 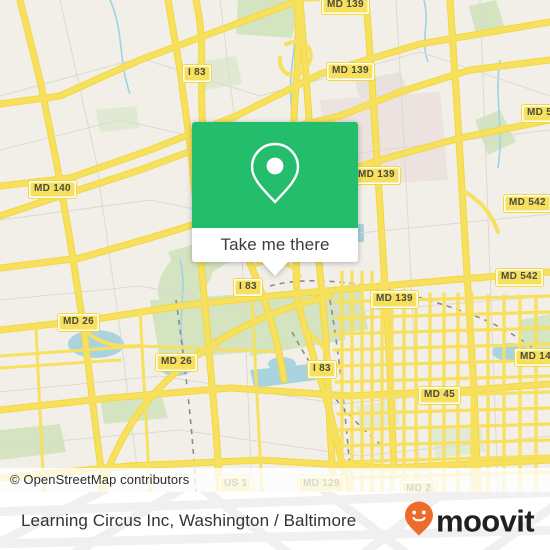 What do you see at coordinates (535, 113) in the screenshot?
I see `road-shield: MD 5` at bounding box center [535, 113].